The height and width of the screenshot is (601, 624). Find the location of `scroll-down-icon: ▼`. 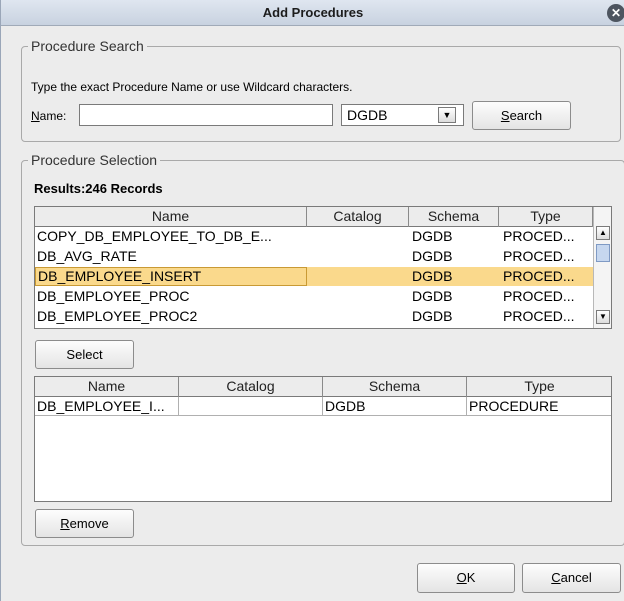

scroll-down-icon: ▼ is located at coordinates (603, 317).